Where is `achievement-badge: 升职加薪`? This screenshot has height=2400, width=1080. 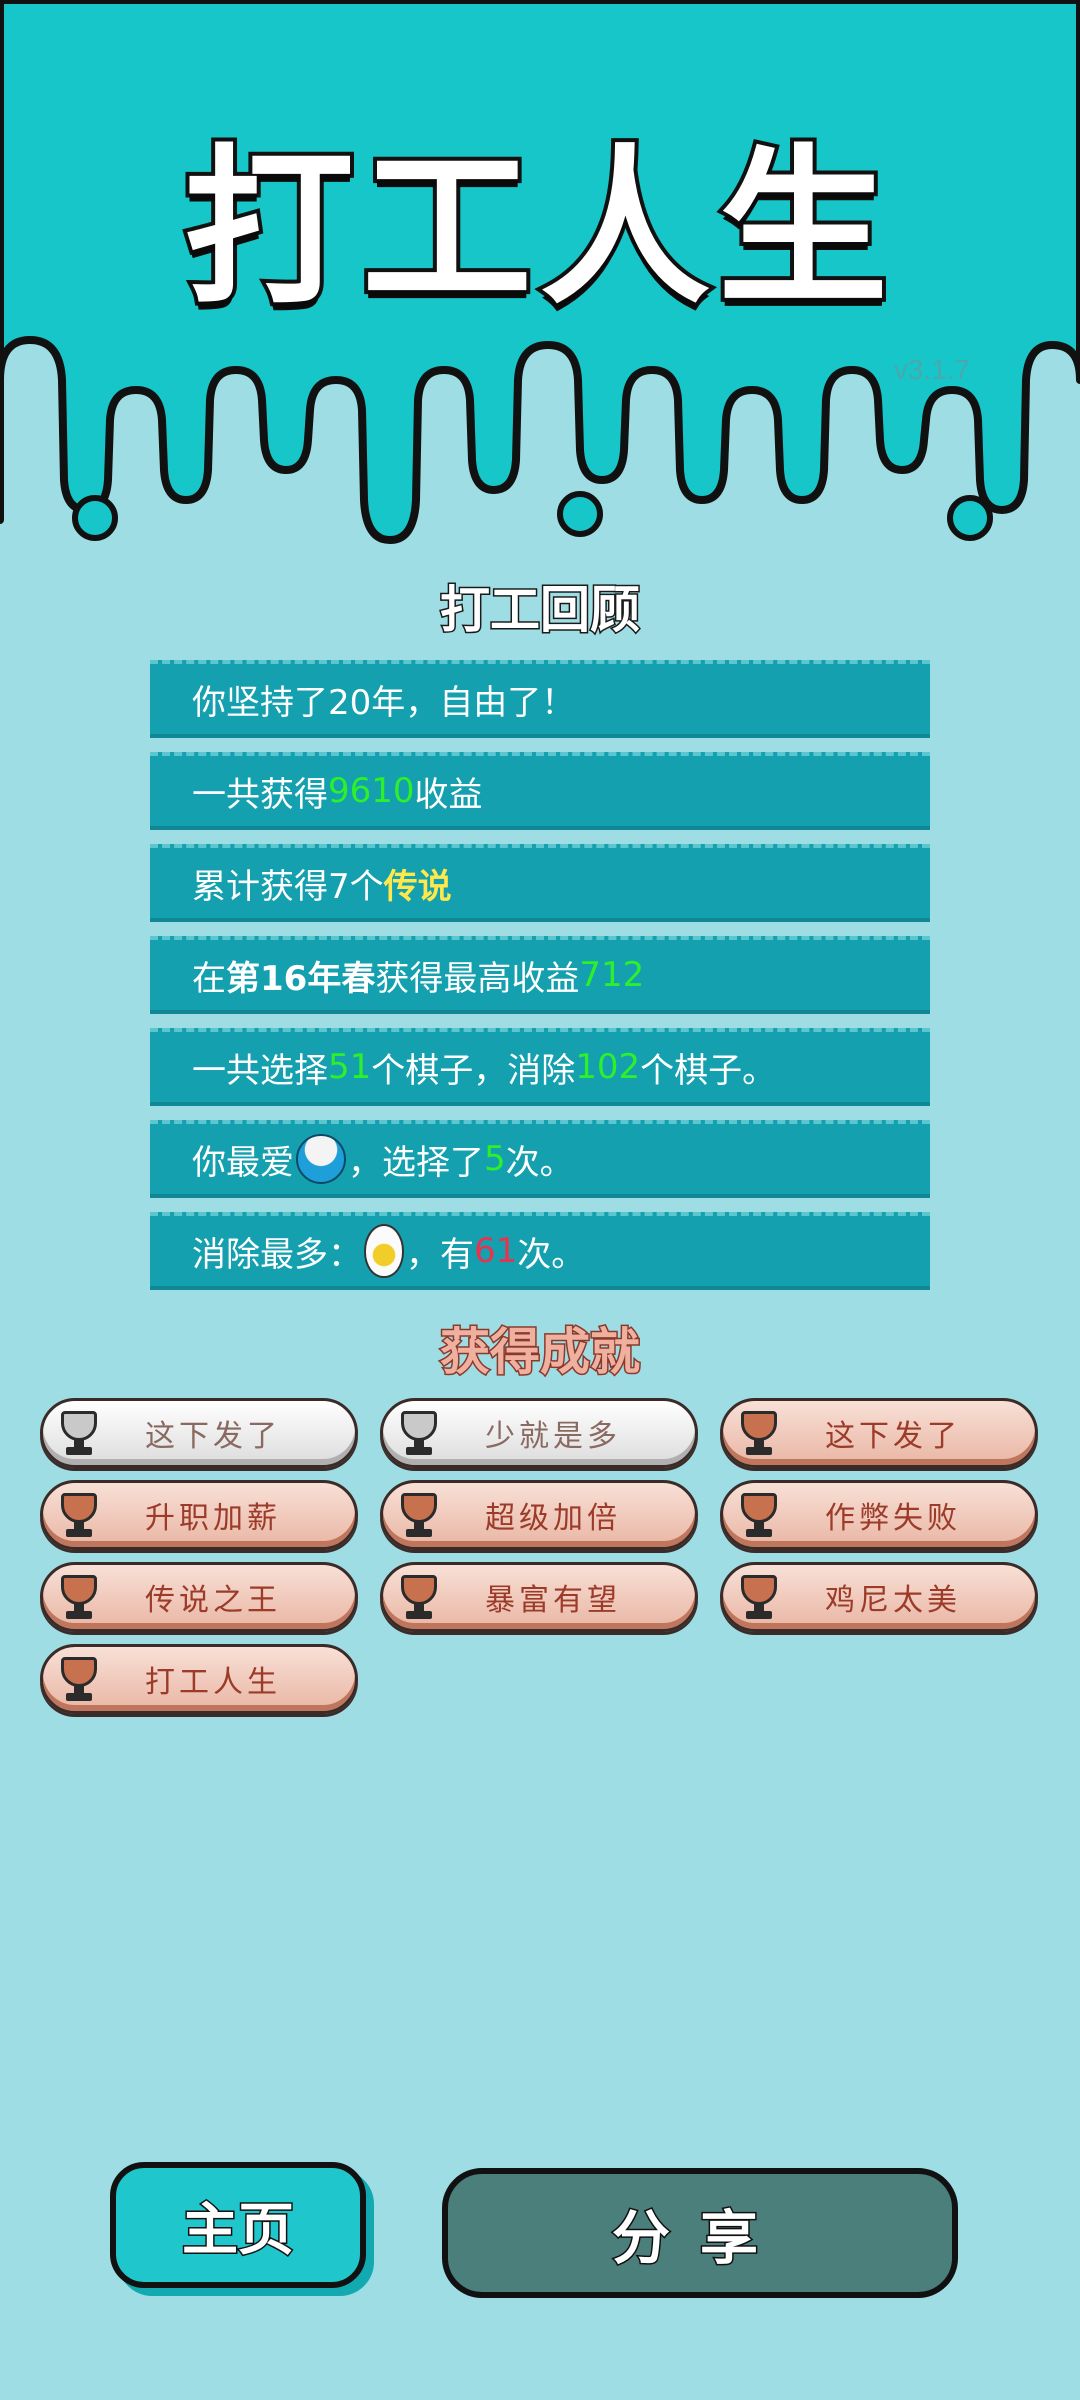 achievement-badge: 升职加薪 is located at coordinates (199, 1515).